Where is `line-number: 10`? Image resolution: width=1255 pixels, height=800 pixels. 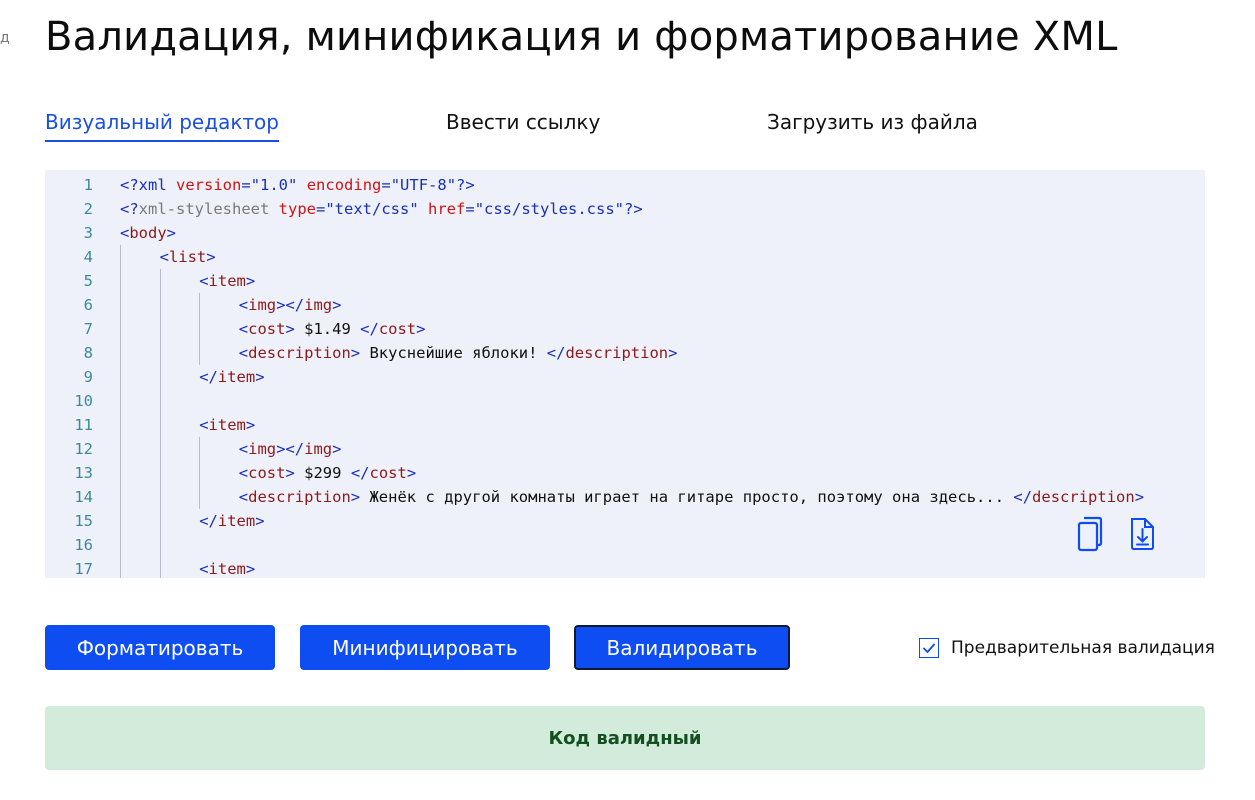
line-number: 10 is located at coordinates (83, 401).